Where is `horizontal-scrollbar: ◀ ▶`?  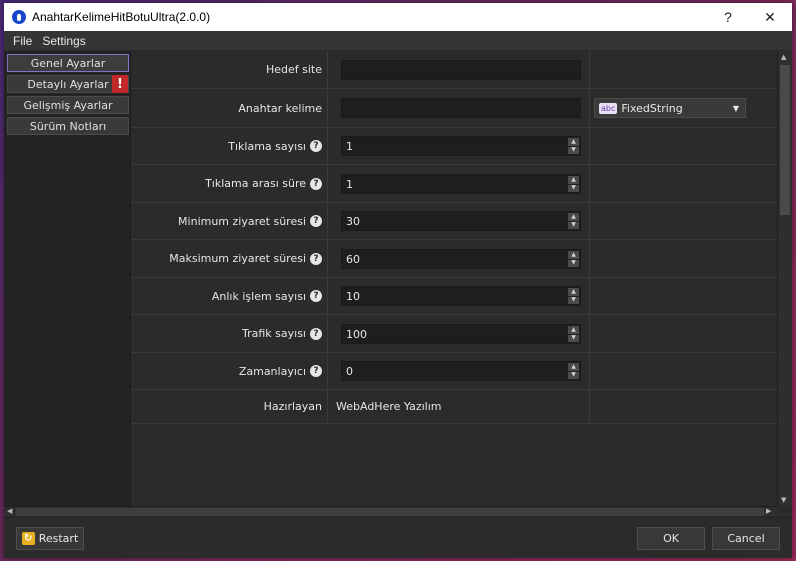 horizontal-scrollbar: ◀ ▶ is located at coordinates (390, 511).